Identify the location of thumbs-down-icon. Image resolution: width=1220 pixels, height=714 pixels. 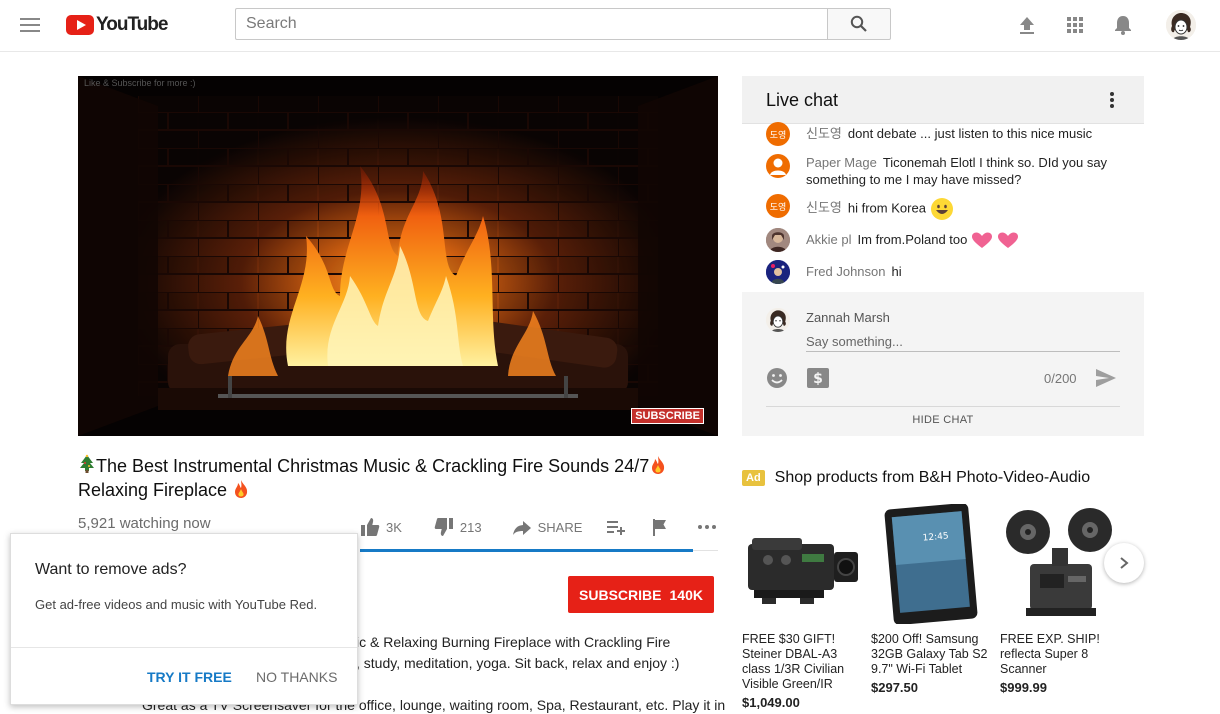
(443, 527).